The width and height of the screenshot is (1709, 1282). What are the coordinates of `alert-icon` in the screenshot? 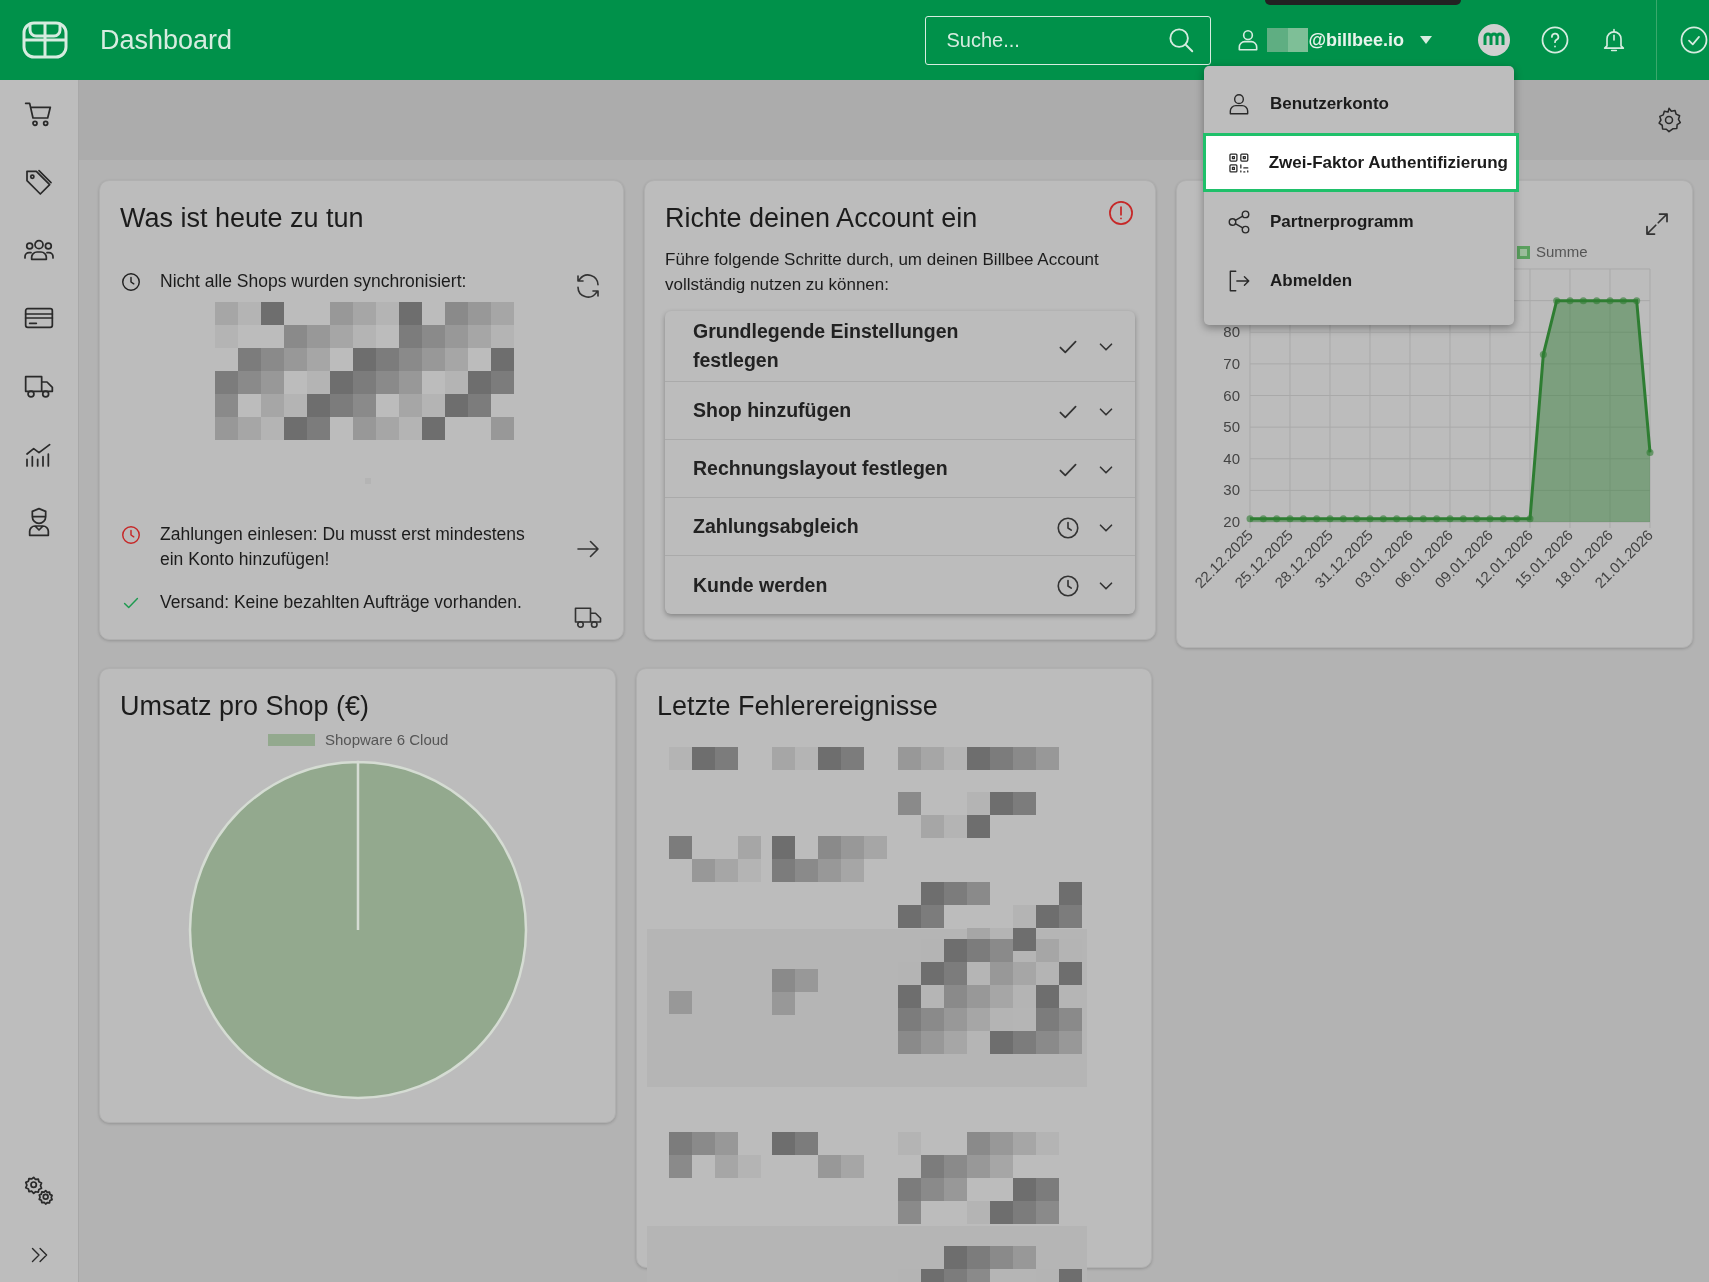 It's located at (1121, 213).